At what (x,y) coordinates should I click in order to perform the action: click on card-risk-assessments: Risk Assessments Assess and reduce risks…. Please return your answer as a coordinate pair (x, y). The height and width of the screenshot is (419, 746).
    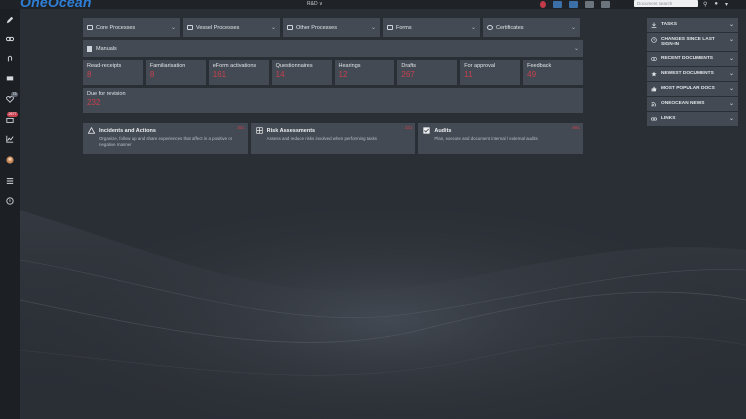
    Looking at the image, I should click on (333, 138).